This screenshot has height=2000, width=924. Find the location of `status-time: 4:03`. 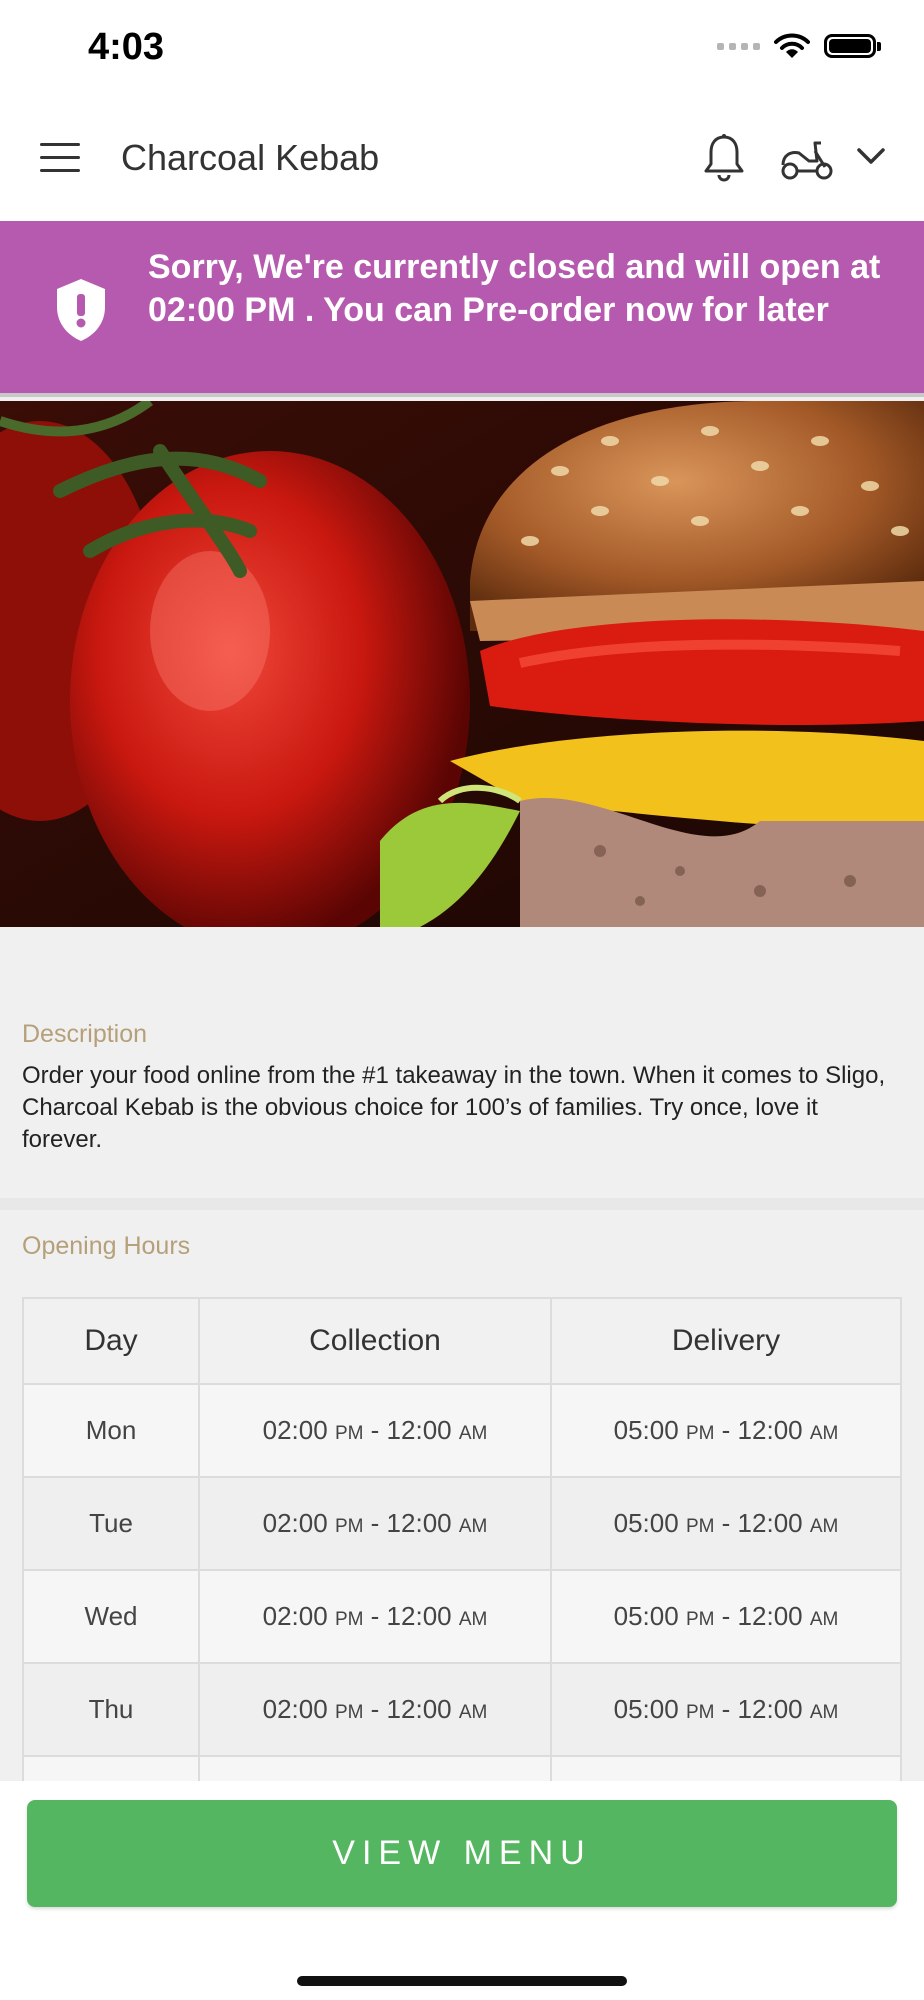

status-time: 4:03 is located at coordinates (126, 47).